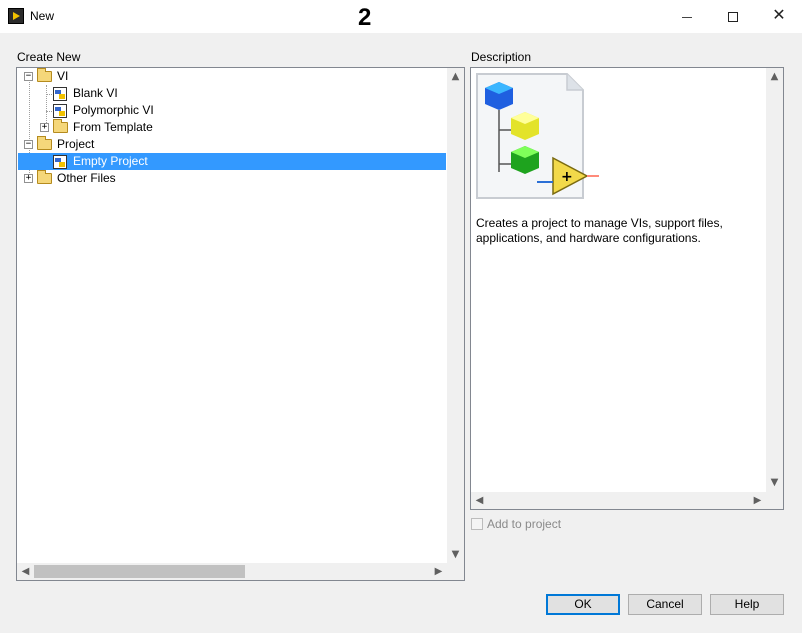 This screenshot has height=633, width=802. Describe the element at coordinates (747, 604) in the screenshot. I see `help-button: Help` at that location.